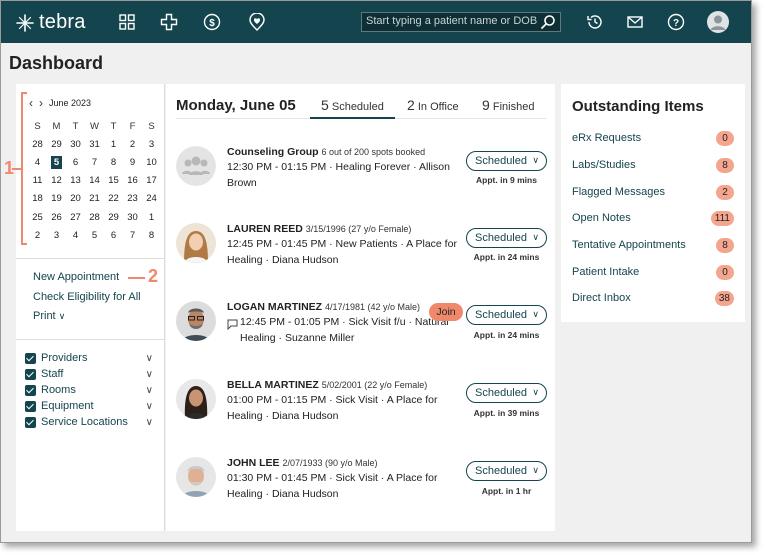  I want to click on tebra-logo: tebra, so click(50, 22).